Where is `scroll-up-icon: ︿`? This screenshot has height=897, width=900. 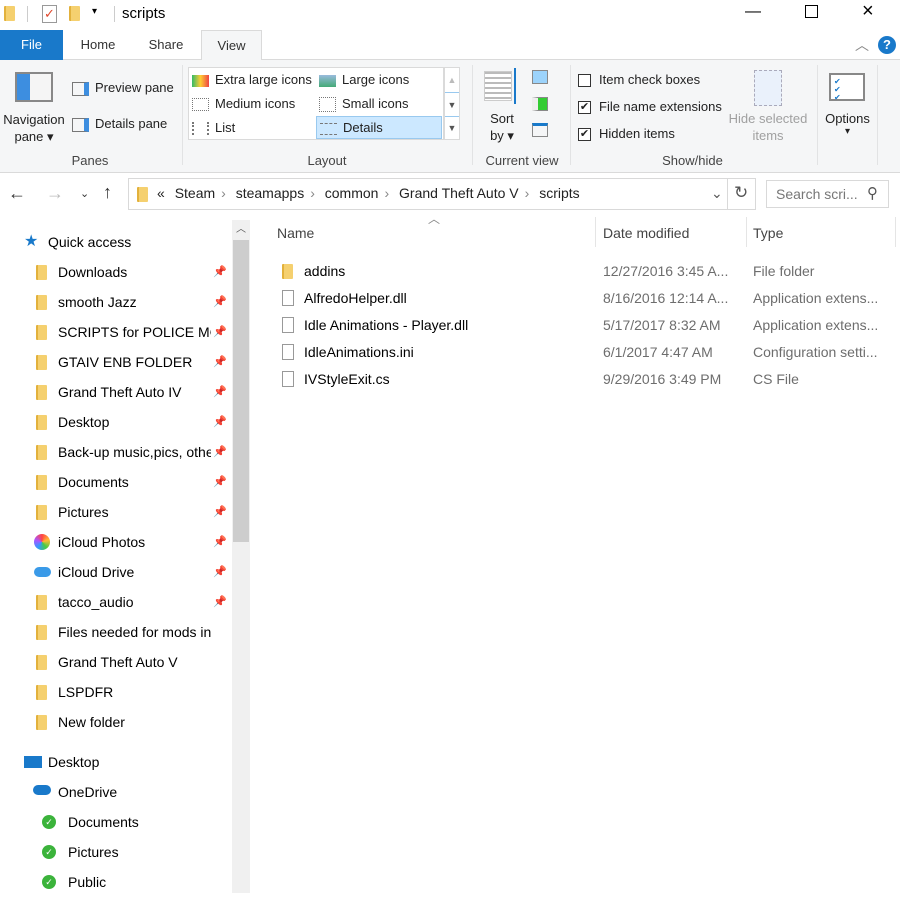 scroll-up-icon: ︿ is located at coordinates (241, 227).